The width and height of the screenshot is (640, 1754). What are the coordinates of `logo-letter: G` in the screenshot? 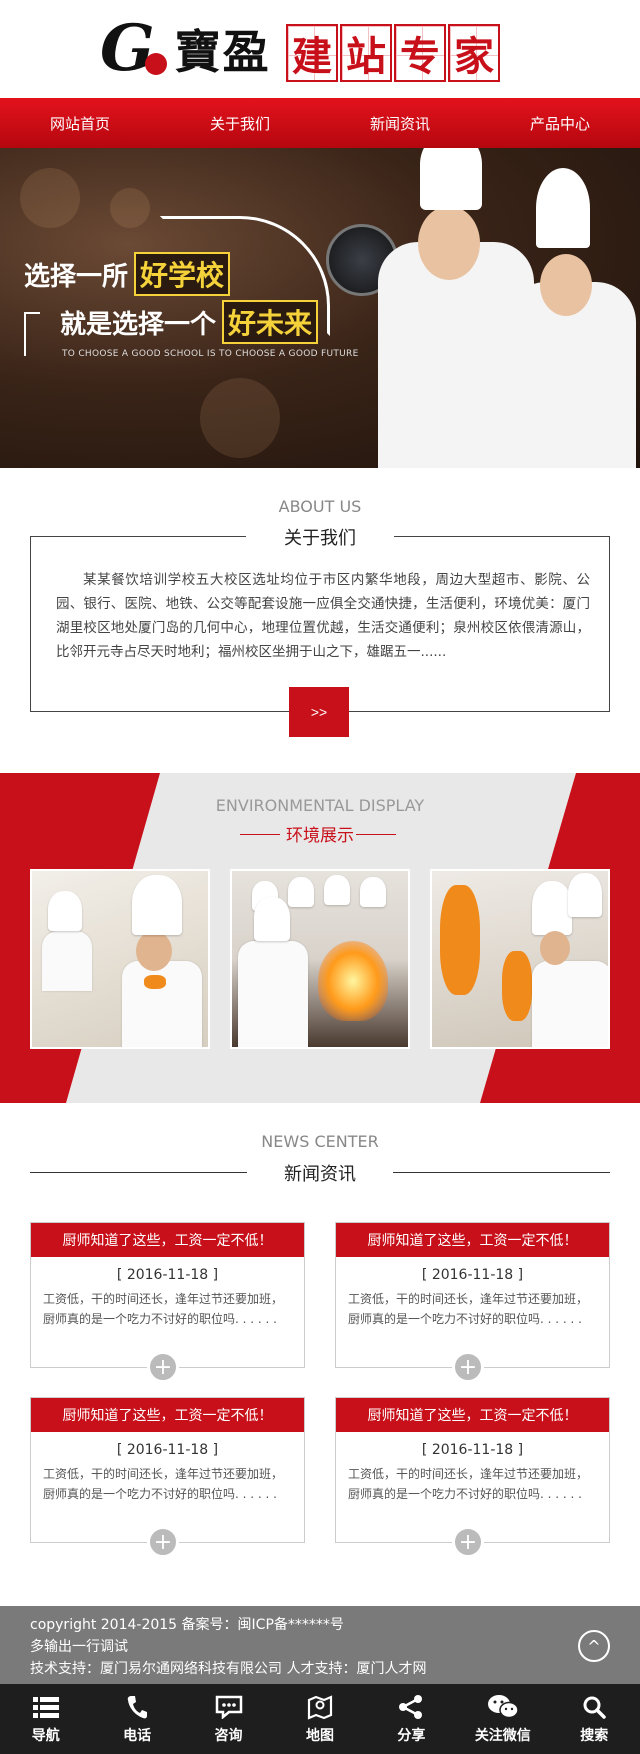 It's located at (127, 48).